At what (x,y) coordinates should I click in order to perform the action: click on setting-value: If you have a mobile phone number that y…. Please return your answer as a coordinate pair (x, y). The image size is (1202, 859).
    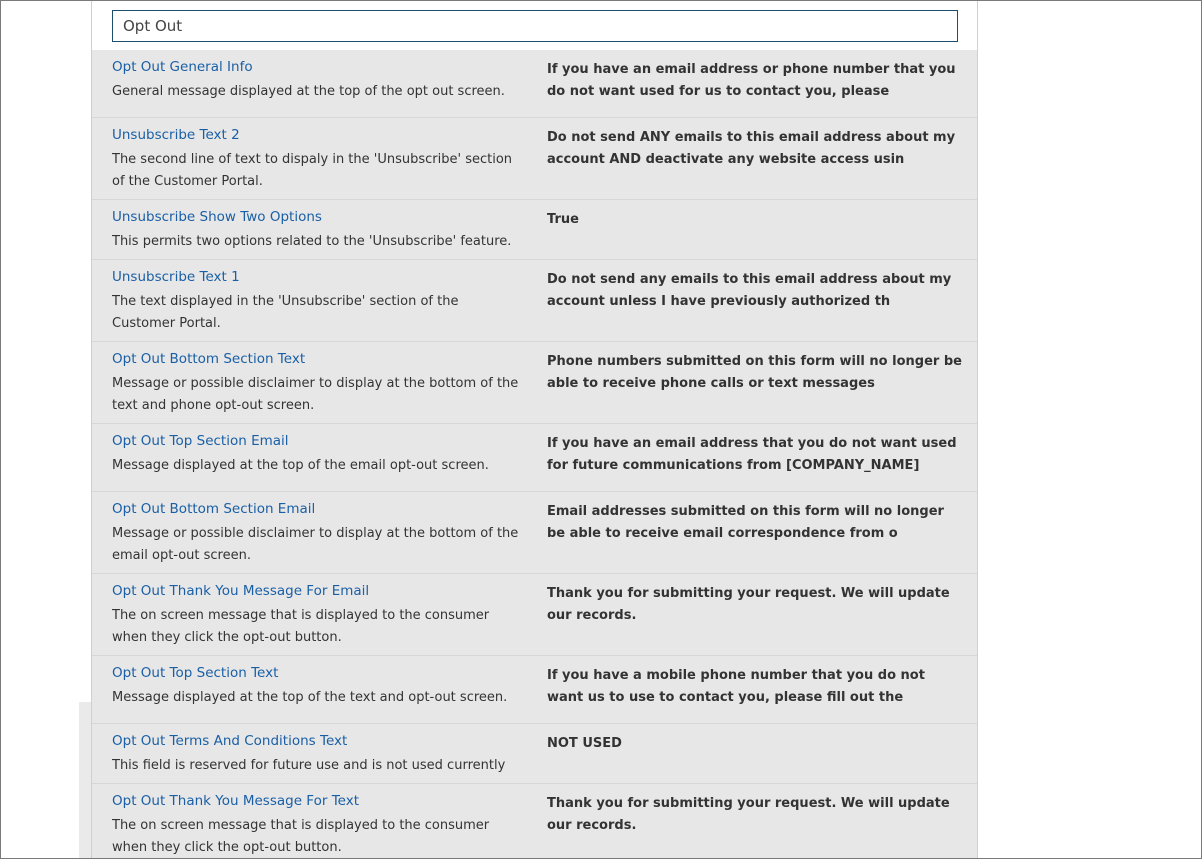
    Looking at the image, I should click on (736, 686).